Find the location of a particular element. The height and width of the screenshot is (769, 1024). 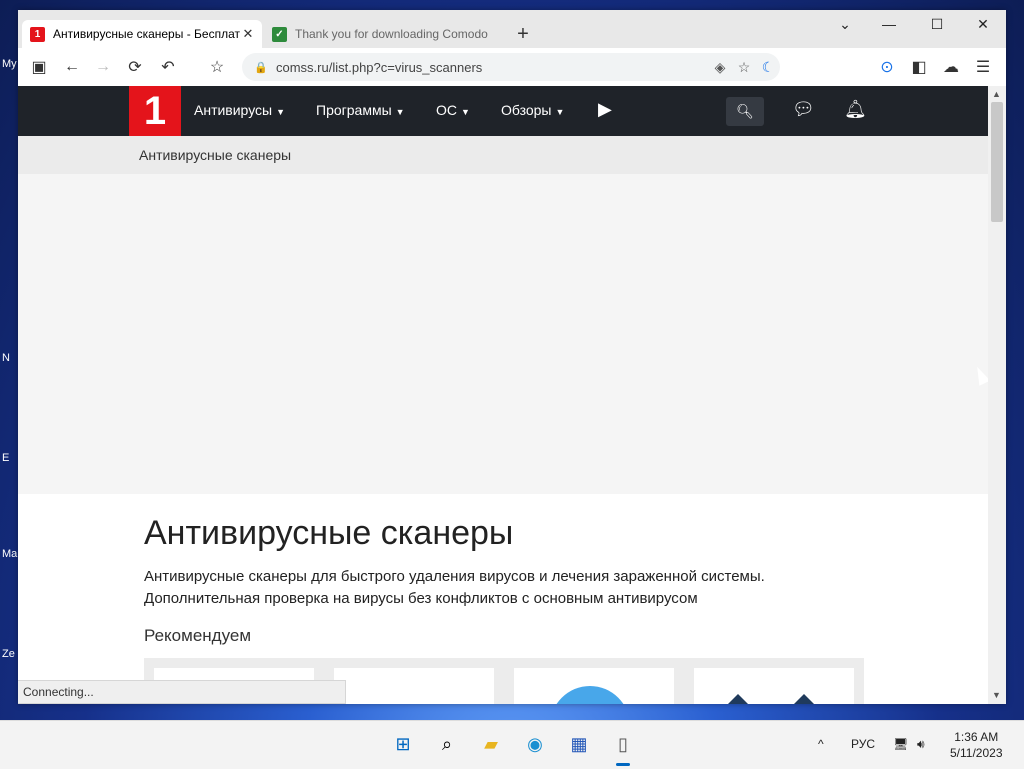

store-icon: ▦ is located at coordinates (579, 744).